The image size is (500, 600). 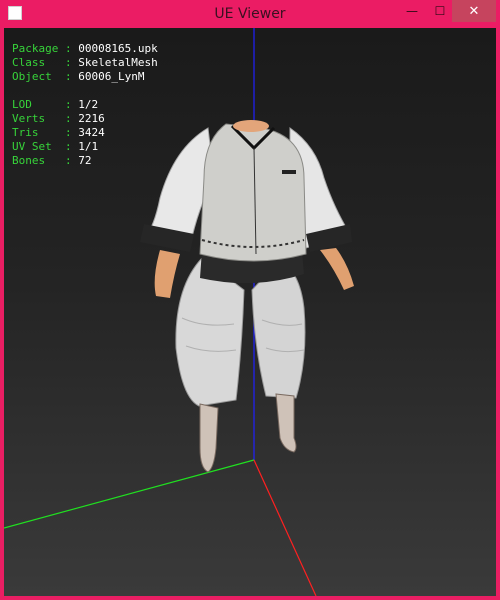 What do you see at coordinates (32, 76) in the screenshot?
I see `info-label-object: Object` at bounding box center [32, 76].